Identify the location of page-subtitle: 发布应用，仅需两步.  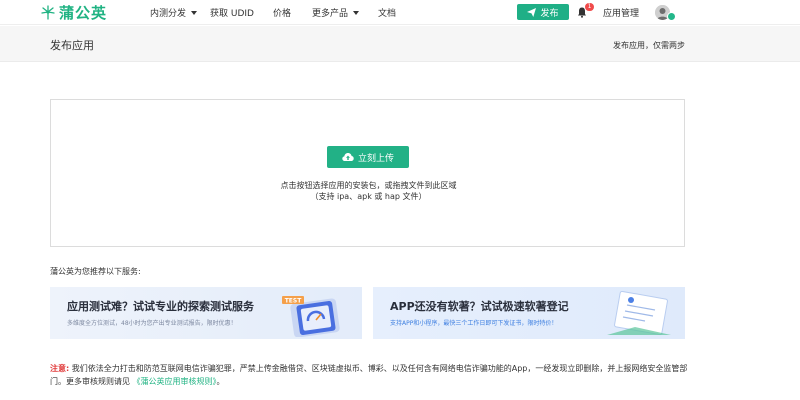
(649, 45).